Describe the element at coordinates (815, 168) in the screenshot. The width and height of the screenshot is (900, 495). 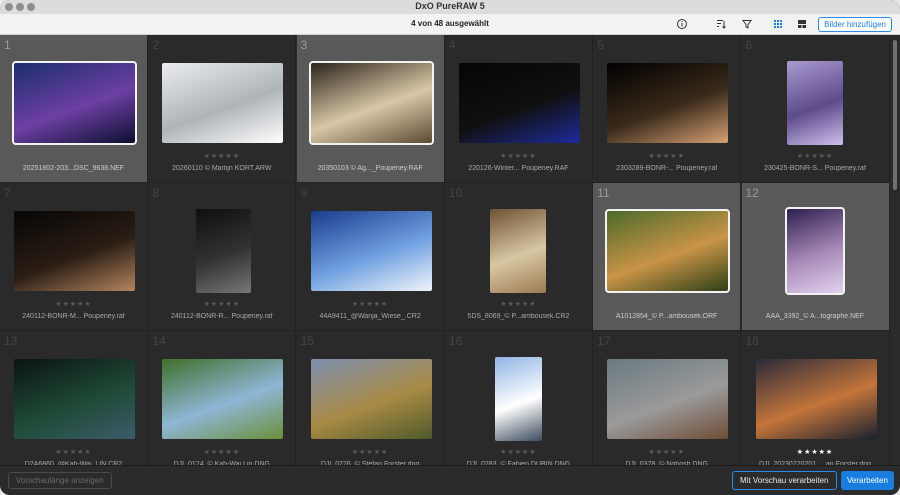
I see `image-filename: 230425-BONR-S... Poupeney.raf` at that location.